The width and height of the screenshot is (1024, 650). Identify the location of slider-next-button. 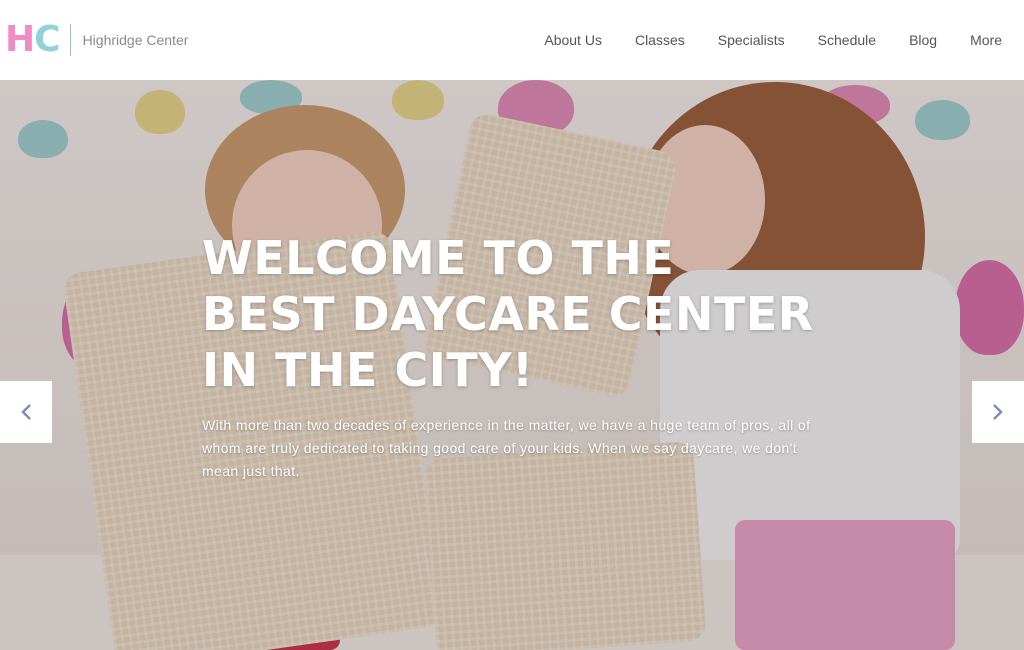
(998, 412).